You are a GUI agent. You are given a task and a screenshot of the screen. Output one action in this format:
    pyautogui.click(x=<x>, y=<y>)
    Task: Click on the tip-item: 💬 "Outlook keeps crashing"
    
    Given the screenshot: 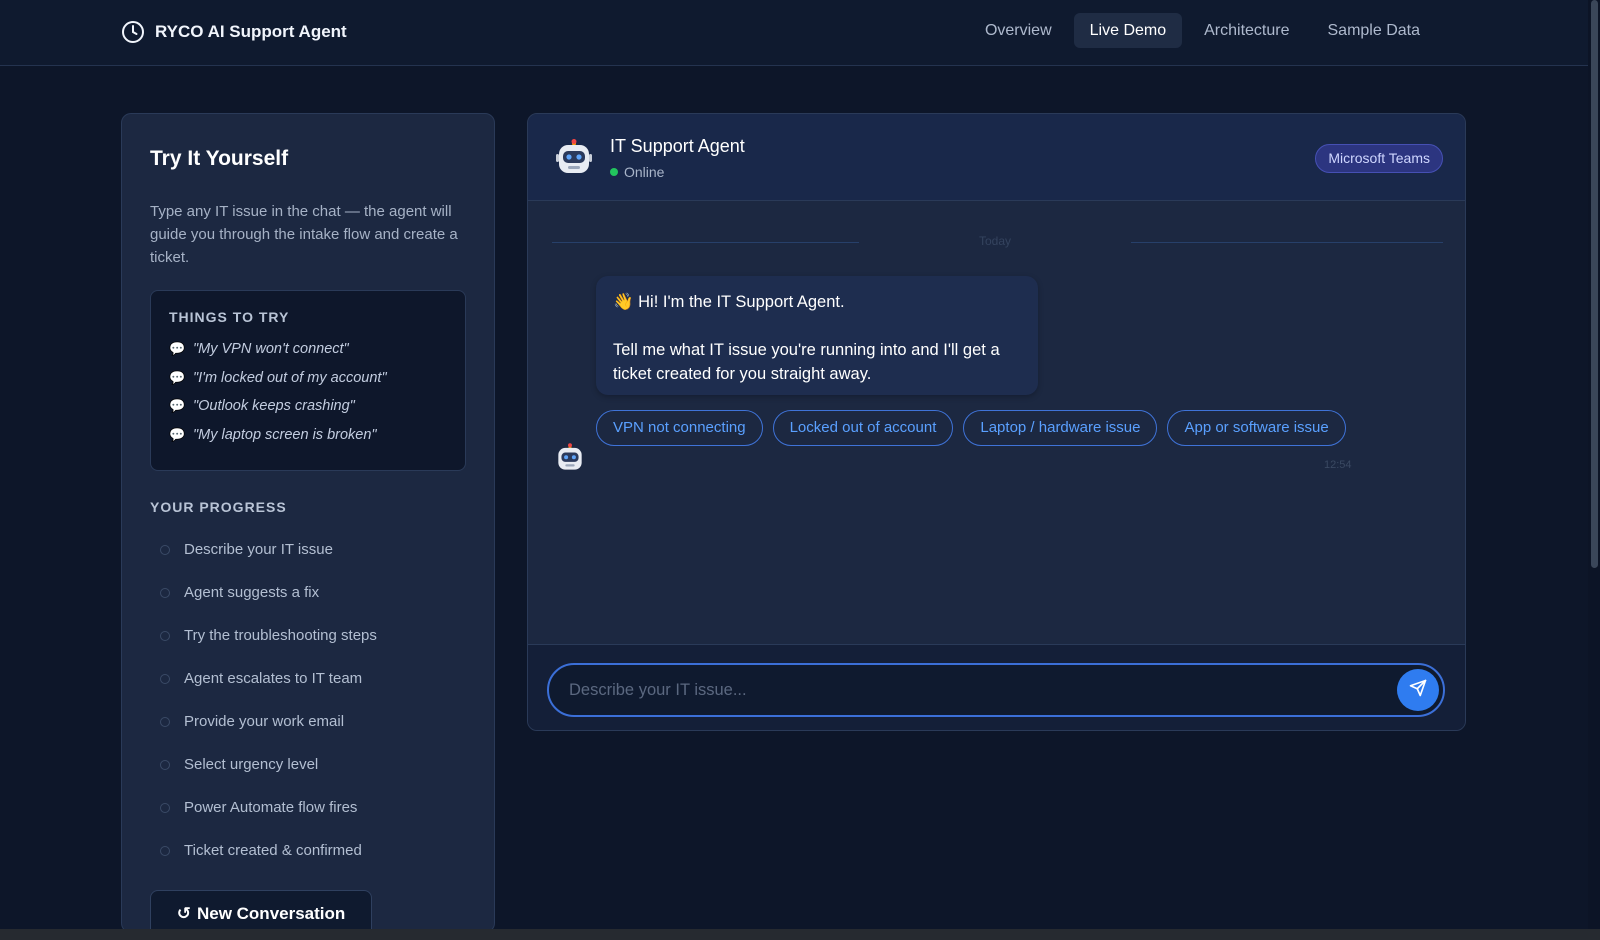 What is the action you would take?
    pyautogui.click(x=308, y=406)
    